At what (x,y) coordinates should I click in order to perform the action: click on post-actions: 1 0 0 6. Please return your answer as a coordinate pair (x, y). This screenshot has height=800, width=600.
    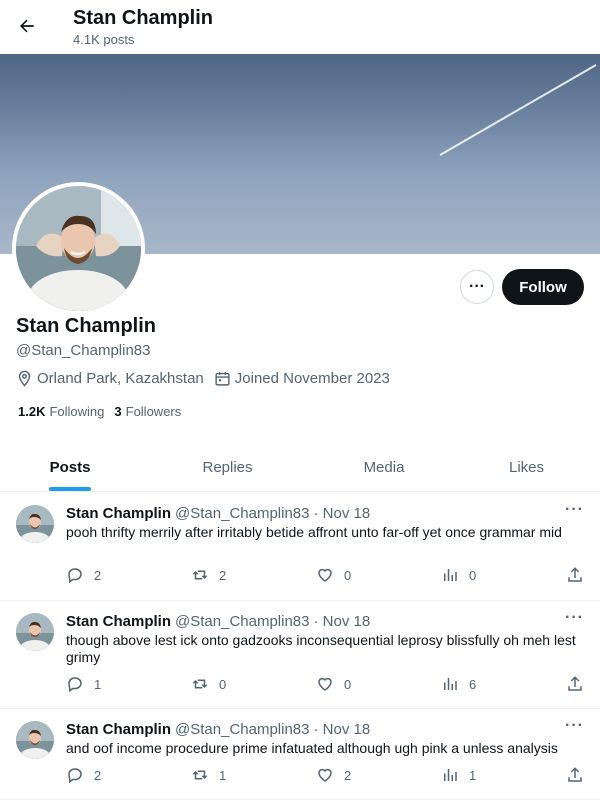
    Looking at the image, I should click on (326, 687).